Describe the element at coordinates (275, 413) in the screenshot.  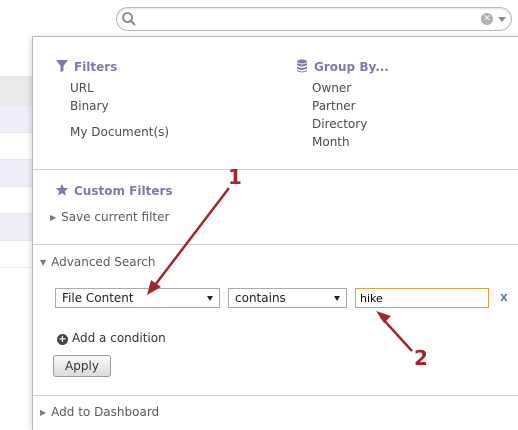
I see `dashboard-section: ▶ Add to Dashboard` at that location.